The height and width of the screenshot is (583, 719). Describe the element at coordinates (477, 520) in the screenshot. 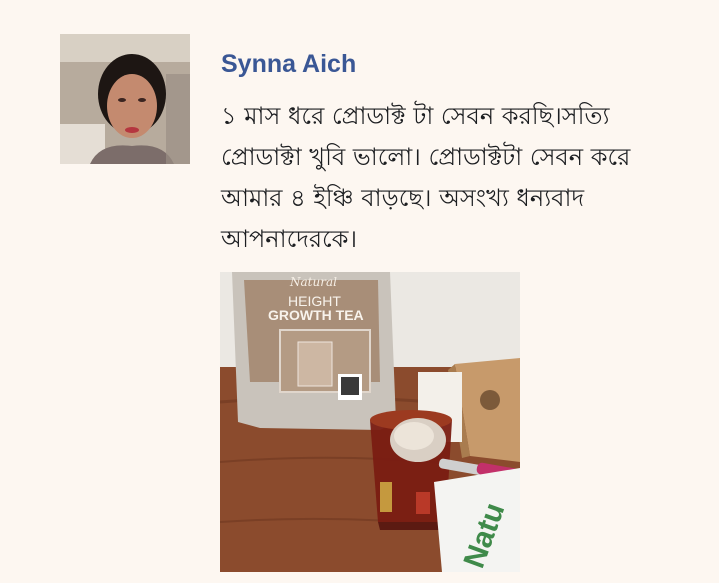

I see `product-bag: Natu` at that location.